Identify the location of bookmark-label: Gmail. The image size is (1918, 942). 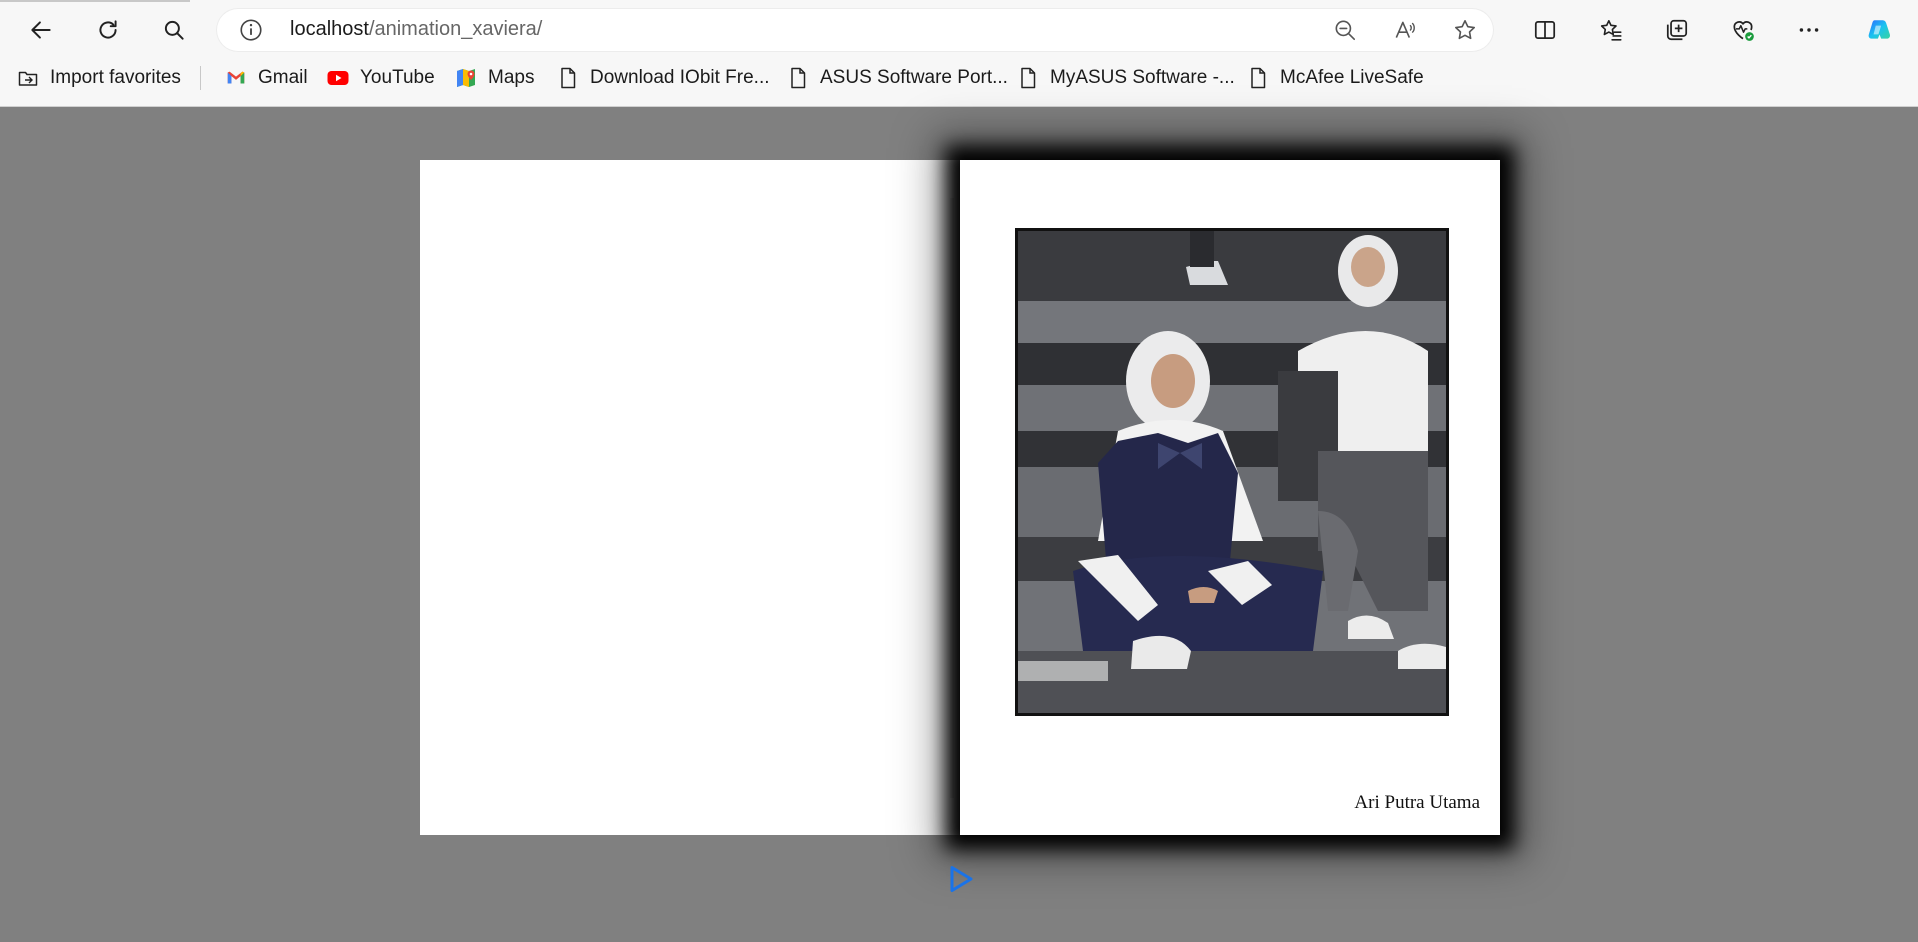
(283, 77).